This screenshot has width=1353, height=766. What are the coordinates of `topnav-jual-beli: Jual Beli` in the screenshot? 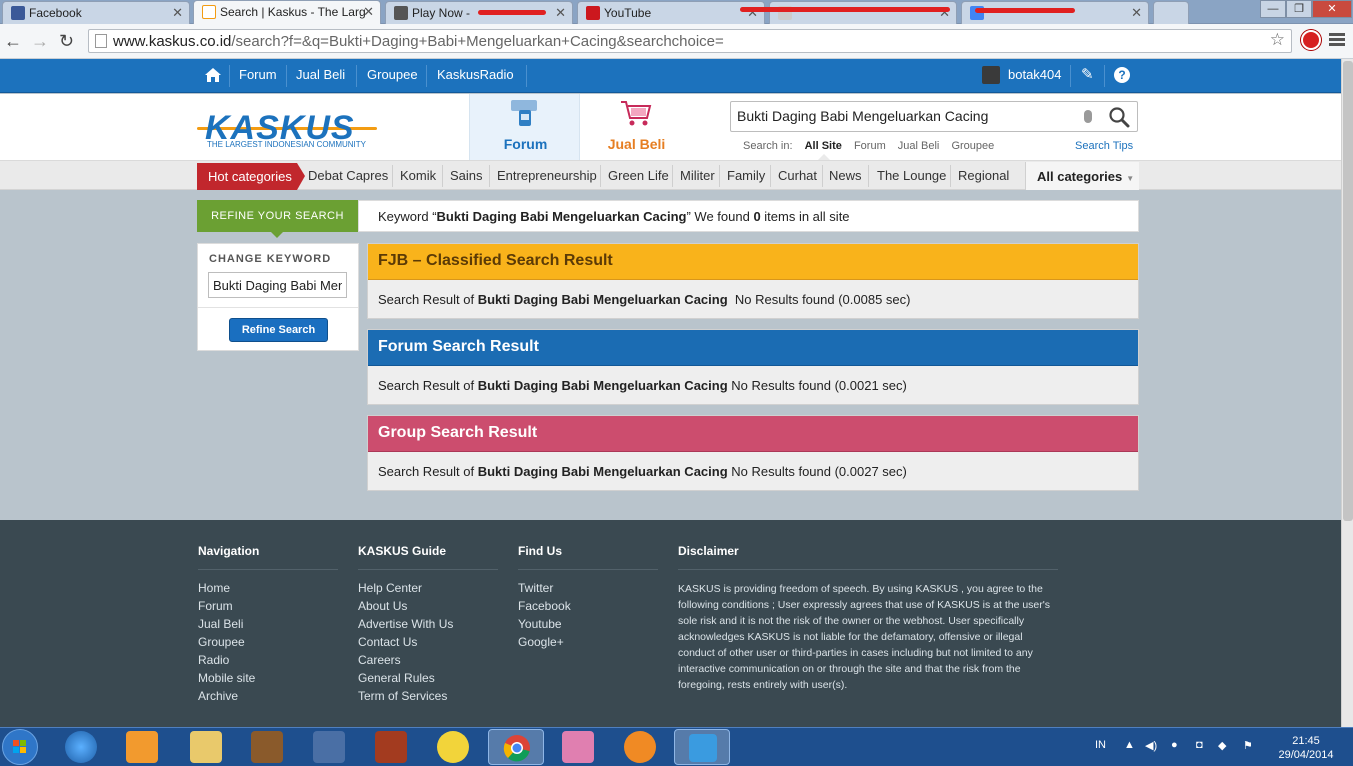 It's located at (320, 74).